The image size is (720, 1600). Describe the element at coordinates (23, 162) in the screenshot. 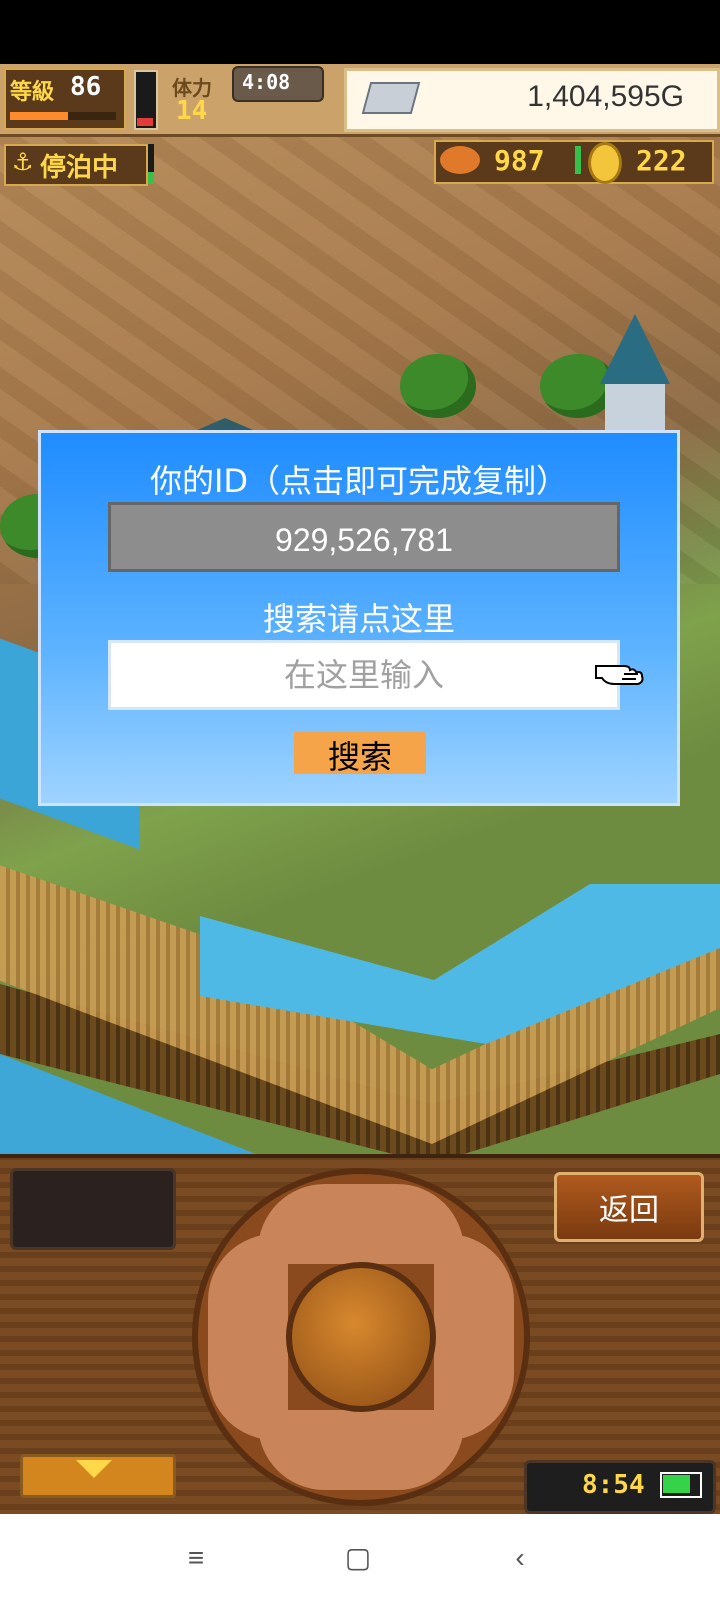

I see `anchor-icon: ⚓` at that location.